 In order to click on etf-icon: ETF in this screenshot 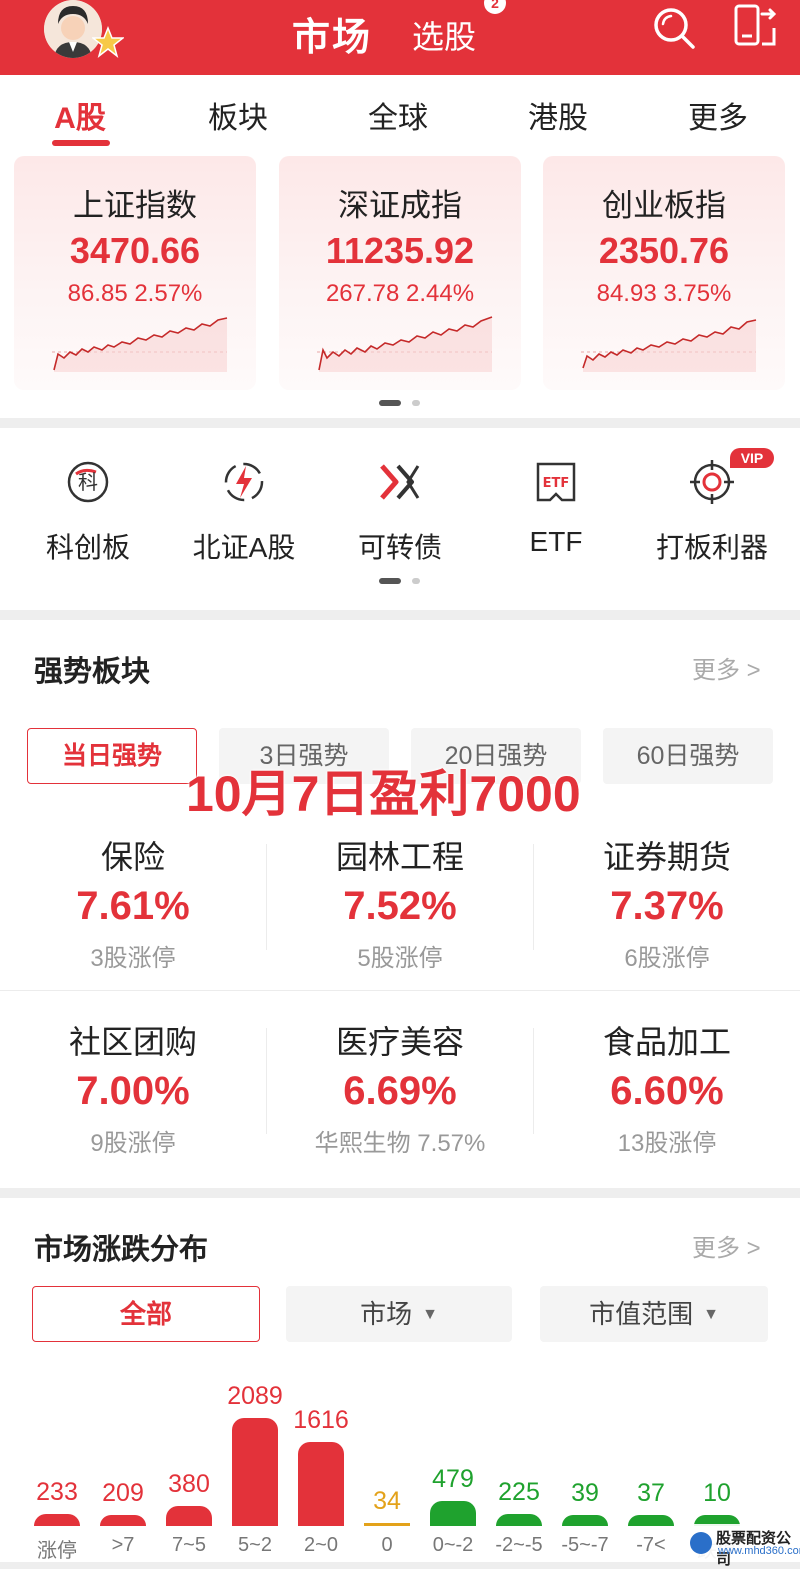, I will do `click(556, 482)`.